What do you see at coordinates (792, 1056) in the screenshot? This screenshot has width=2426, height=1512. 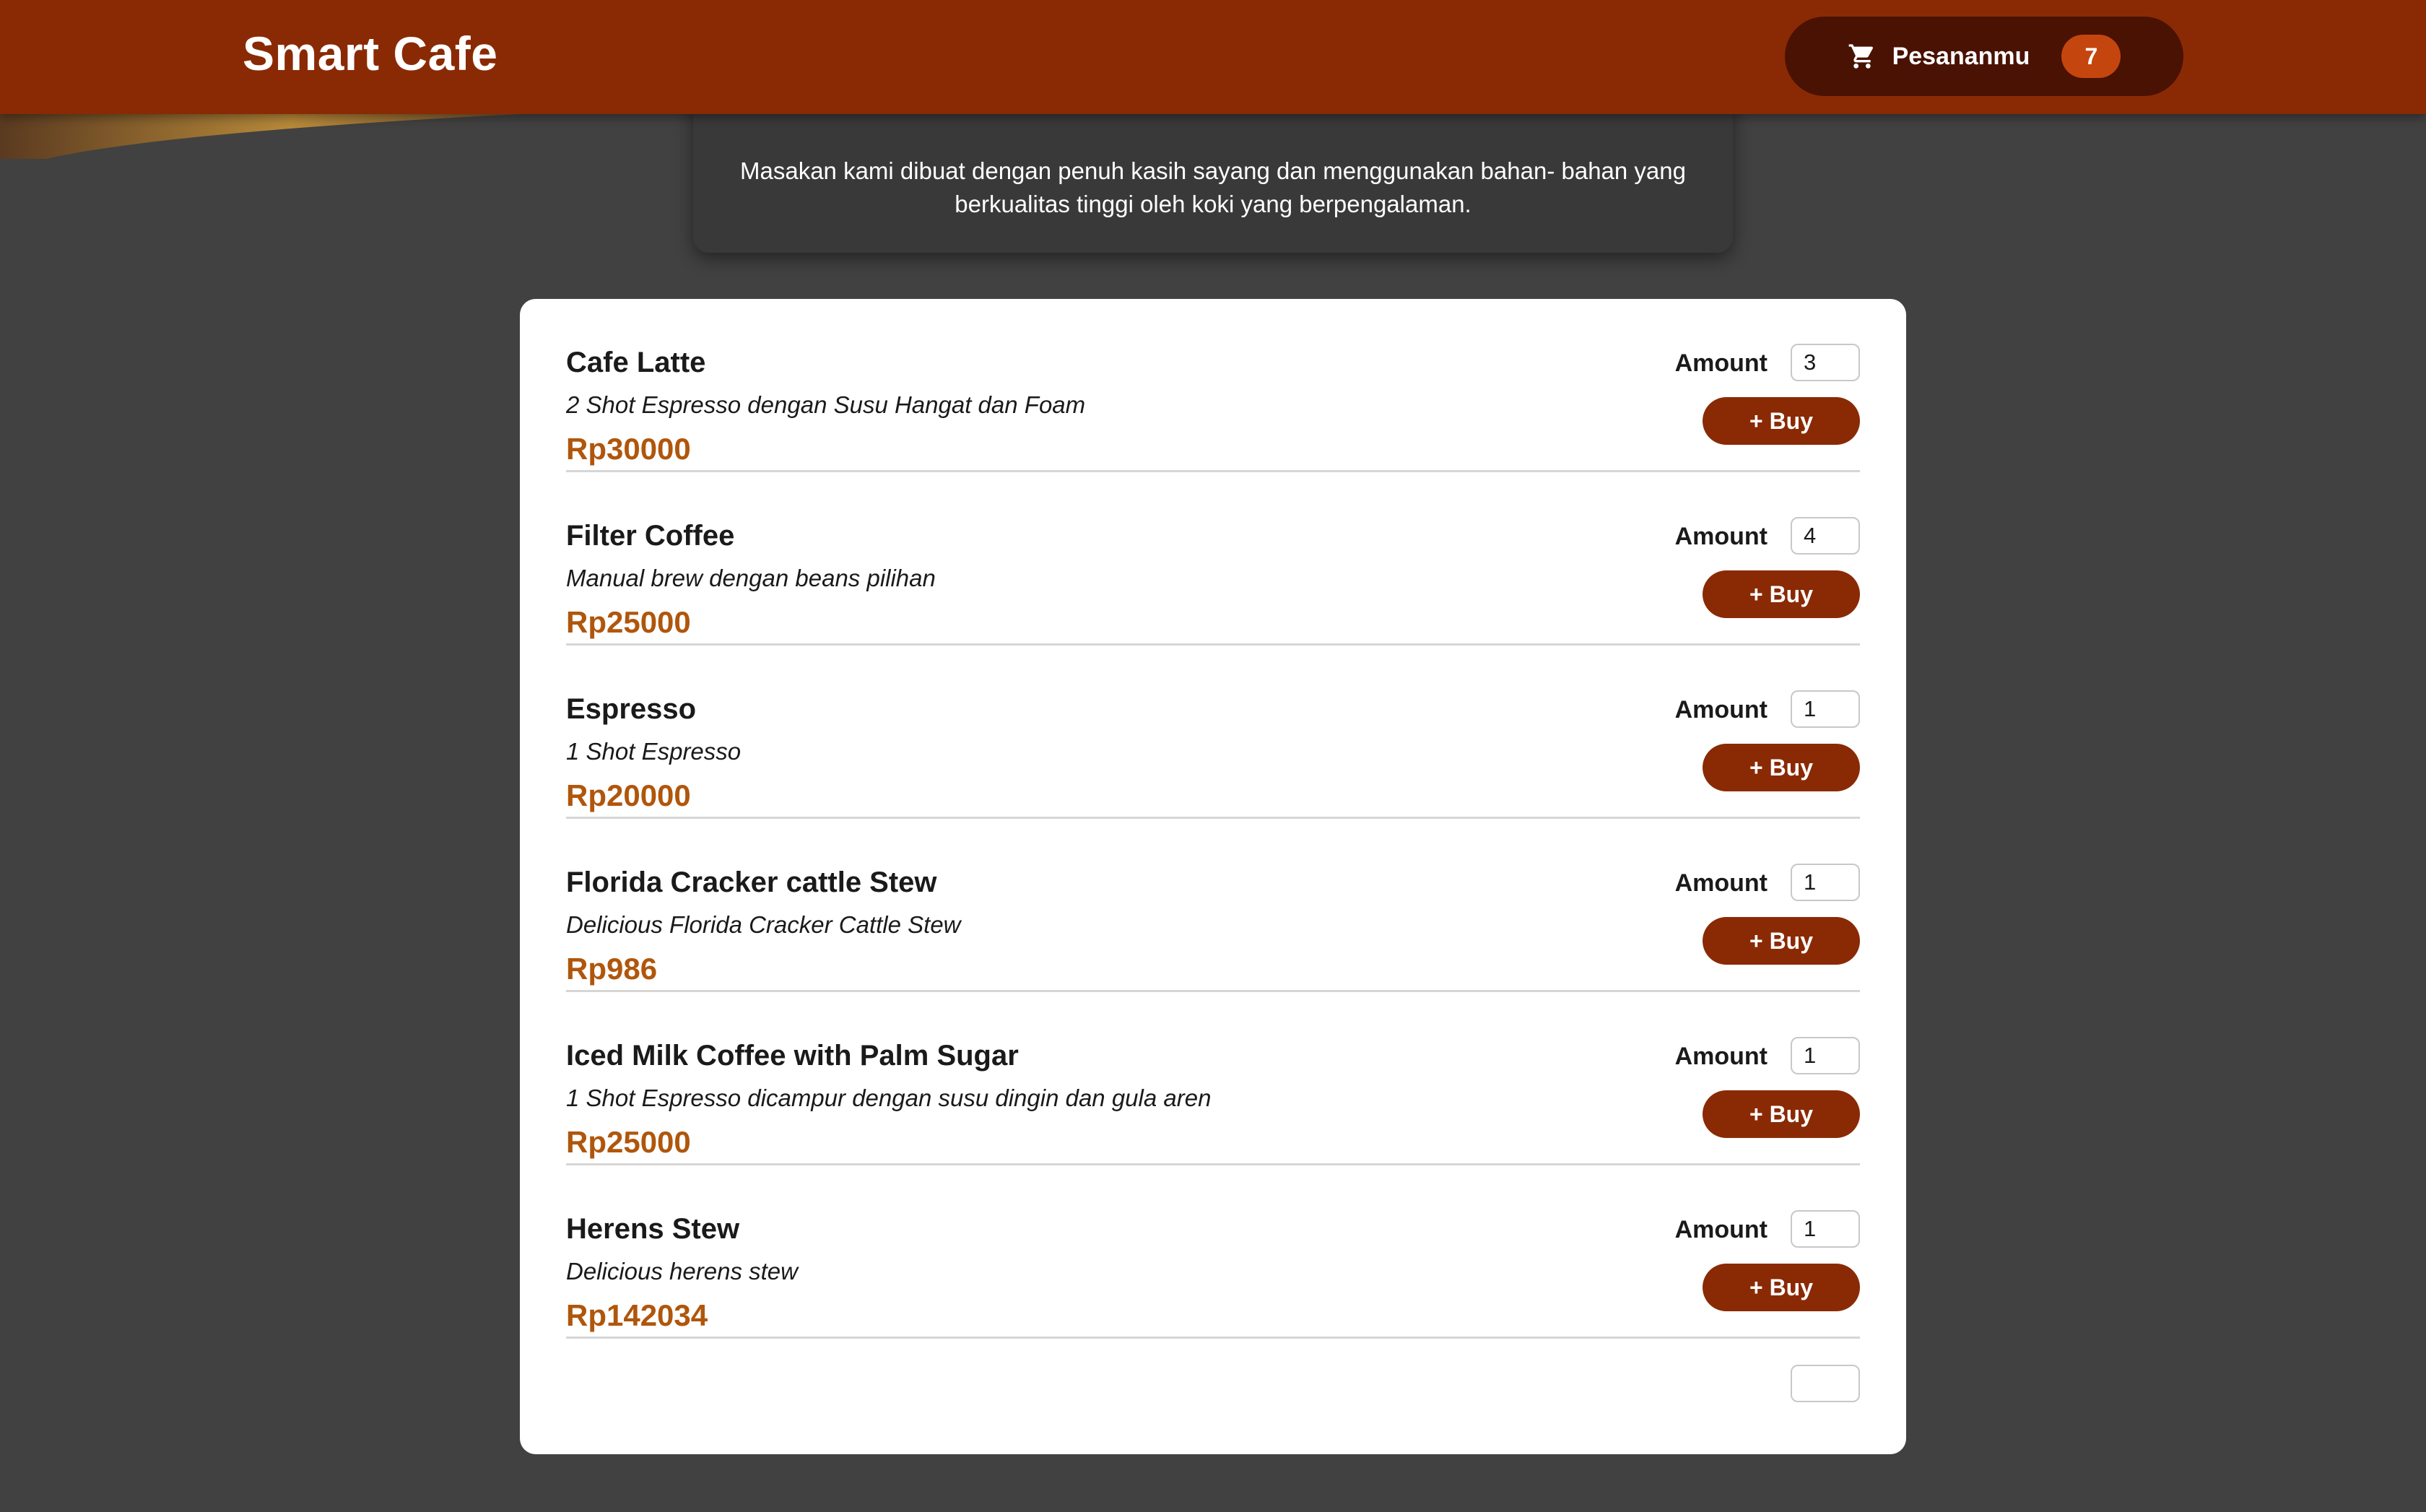 I see `menu-item-name: Iced Milk Coffee with Palm Sugar` at bounding box center [792, 1056].